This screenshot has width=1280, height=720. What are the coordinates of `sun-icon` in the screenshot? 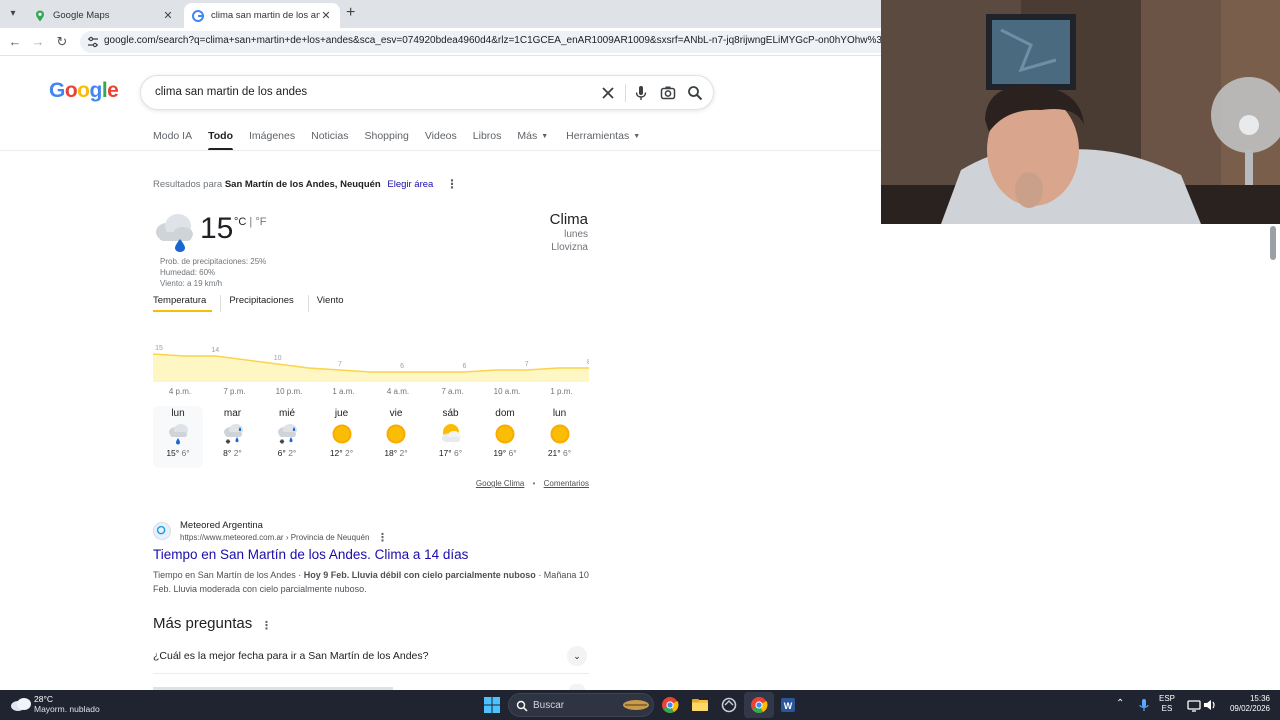 It's located at (396, 434).